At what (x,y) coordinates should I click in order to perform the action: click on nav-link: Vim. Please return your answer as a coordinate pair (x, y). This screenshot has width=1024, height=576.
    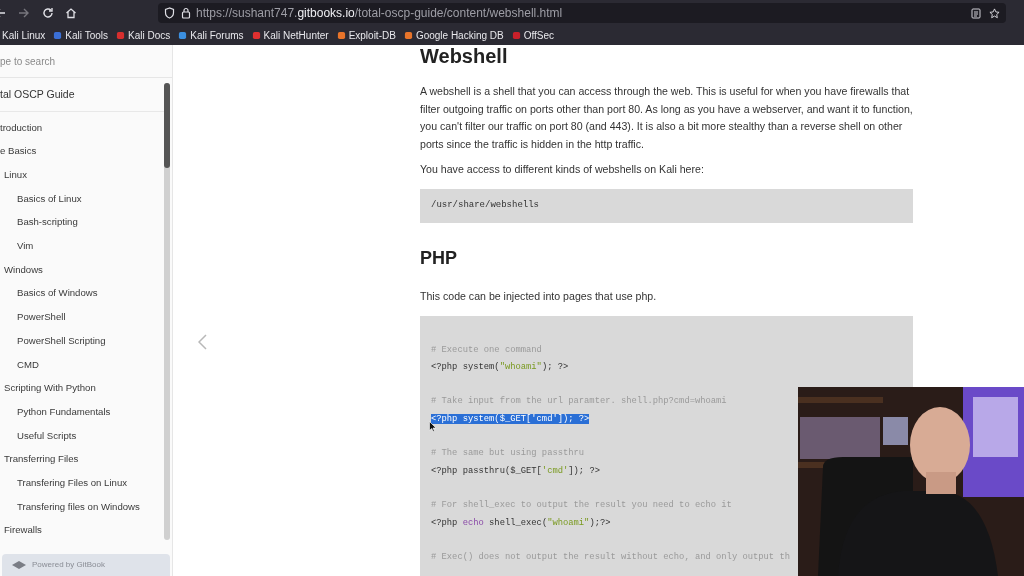
    Looking at the image, I should click on (25, 246).